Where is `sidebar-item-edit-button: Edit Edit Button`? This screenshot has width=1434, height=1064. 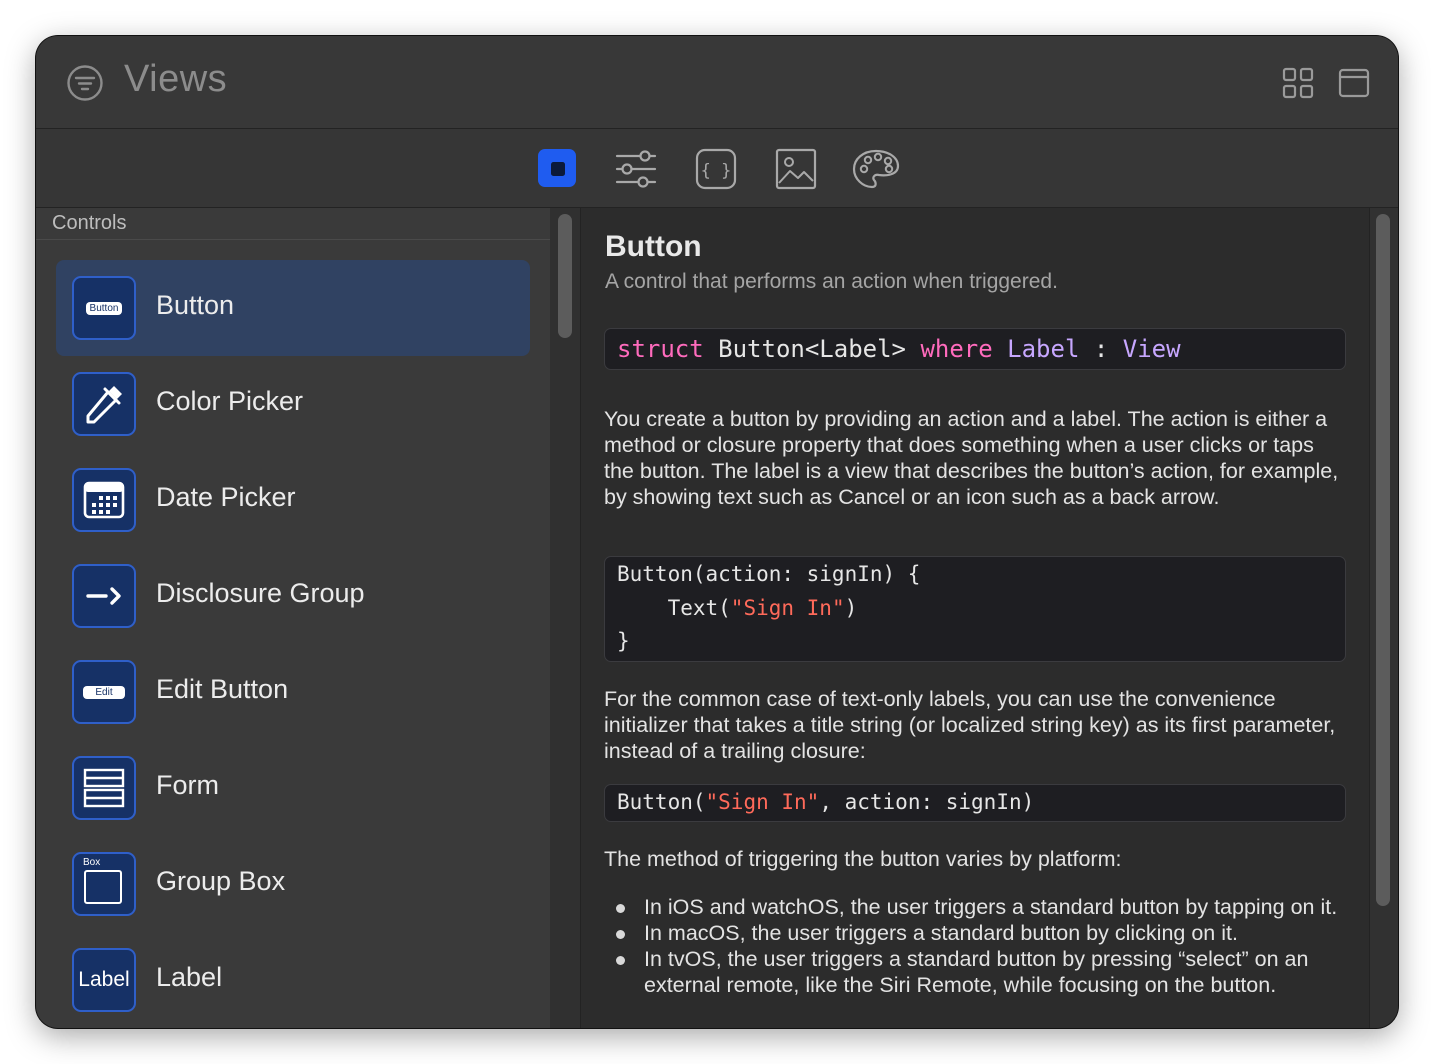
sidebar-item-edit-button: Edit Edit Button is located at coordinates (293, 692).